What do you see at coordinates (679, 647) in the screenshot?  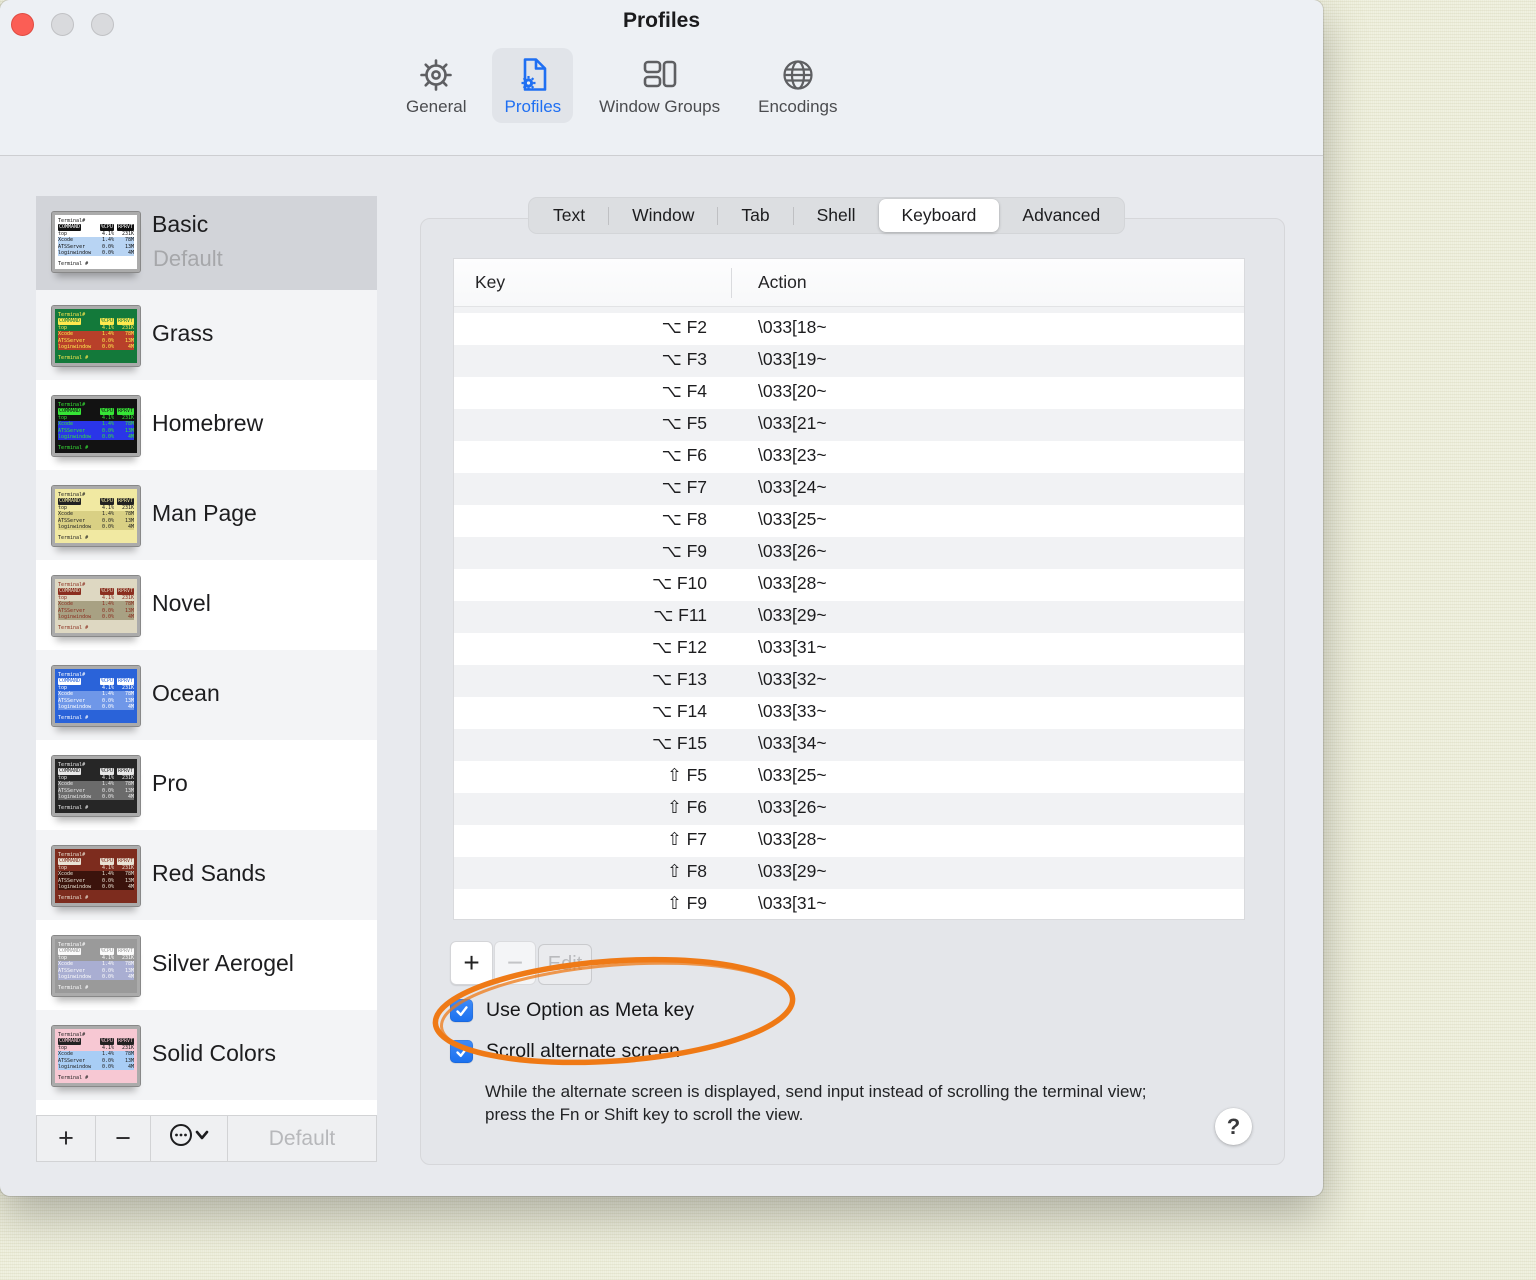 I see `key-cell: ⌥ F12` at bounding box center [679, 647].